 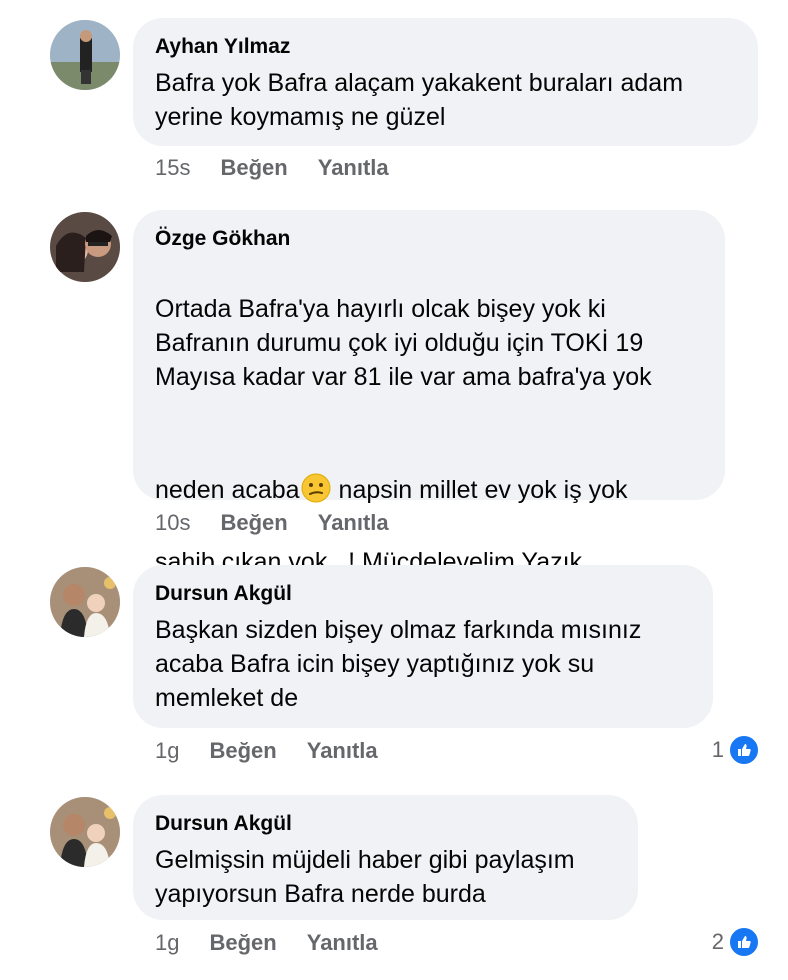 What do you see at coordinates (446, 47) in the screenshot?
I see `comment-author: Ayhan Yılmaz` at bounding box center [446, 47].